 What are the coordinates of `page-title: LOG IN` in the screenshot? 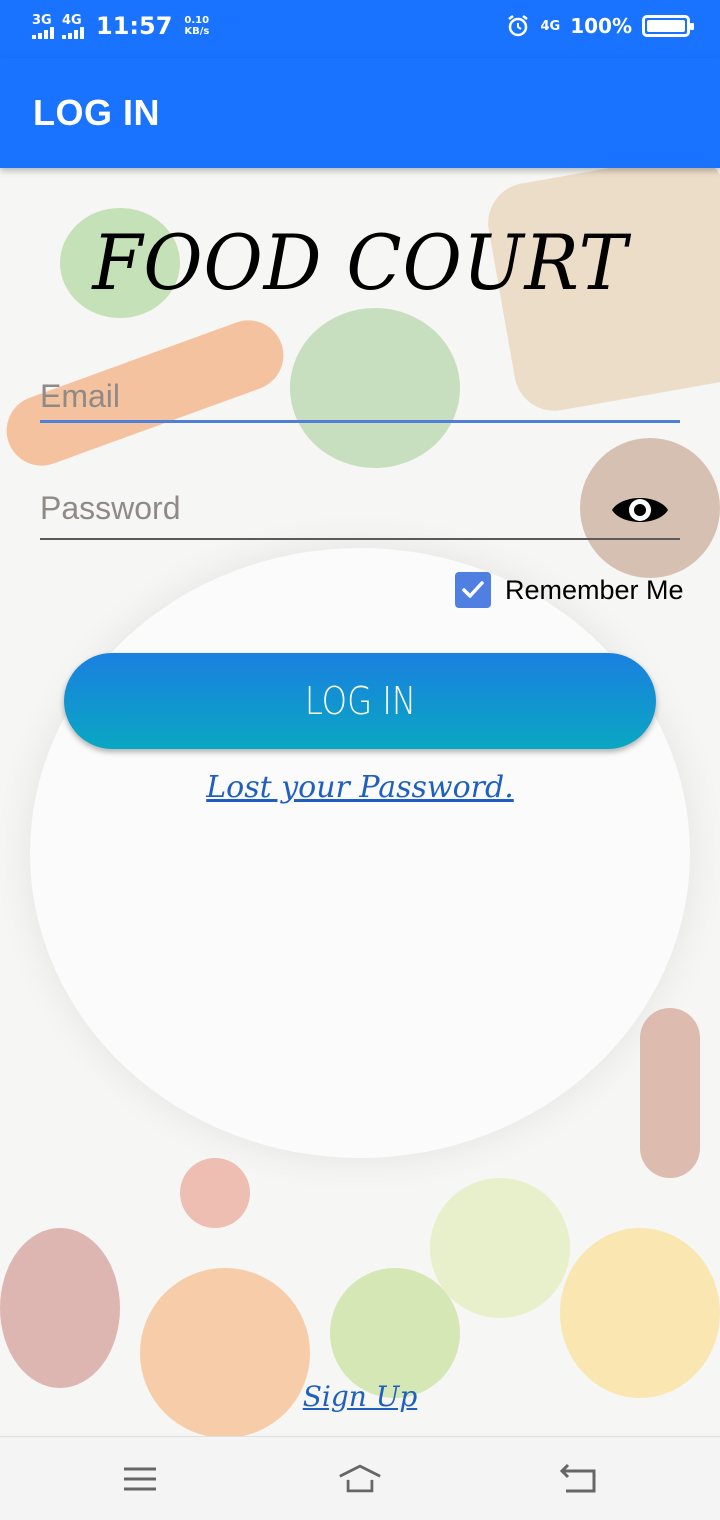 It's located at (96, 112).